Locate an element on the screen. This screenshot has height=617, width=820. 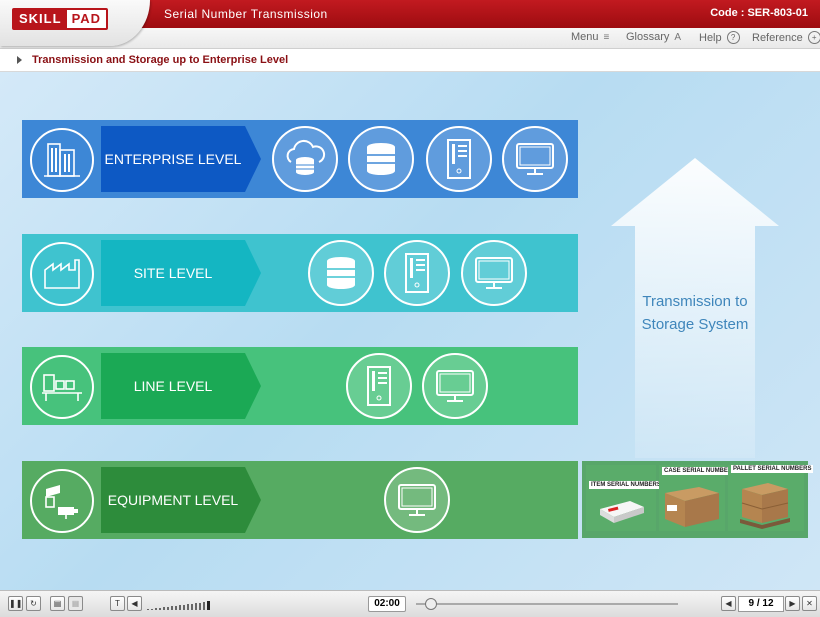
close-icon: ✕ is located at coordinates (809, 603).